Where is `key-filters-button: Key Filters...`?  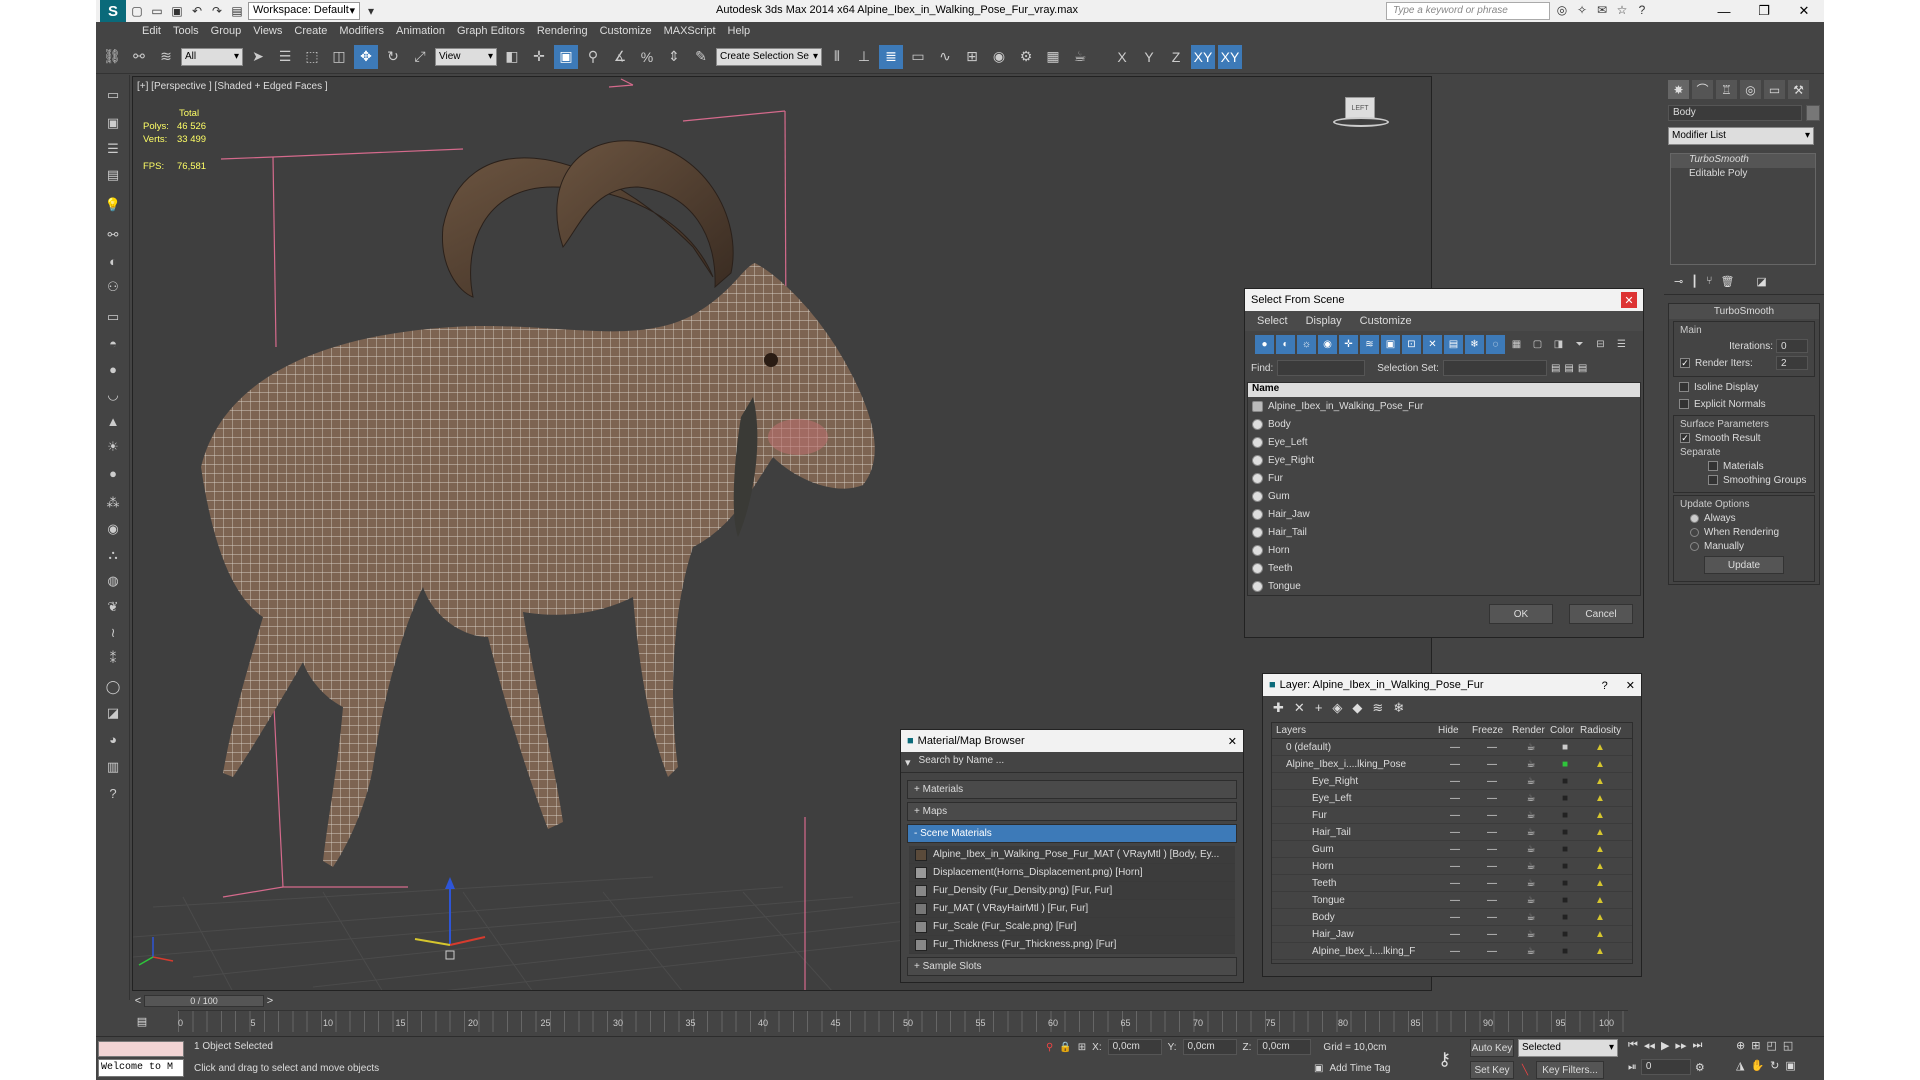
key-filters-button: Key Filters... is located at coordinates (1570, 1070).